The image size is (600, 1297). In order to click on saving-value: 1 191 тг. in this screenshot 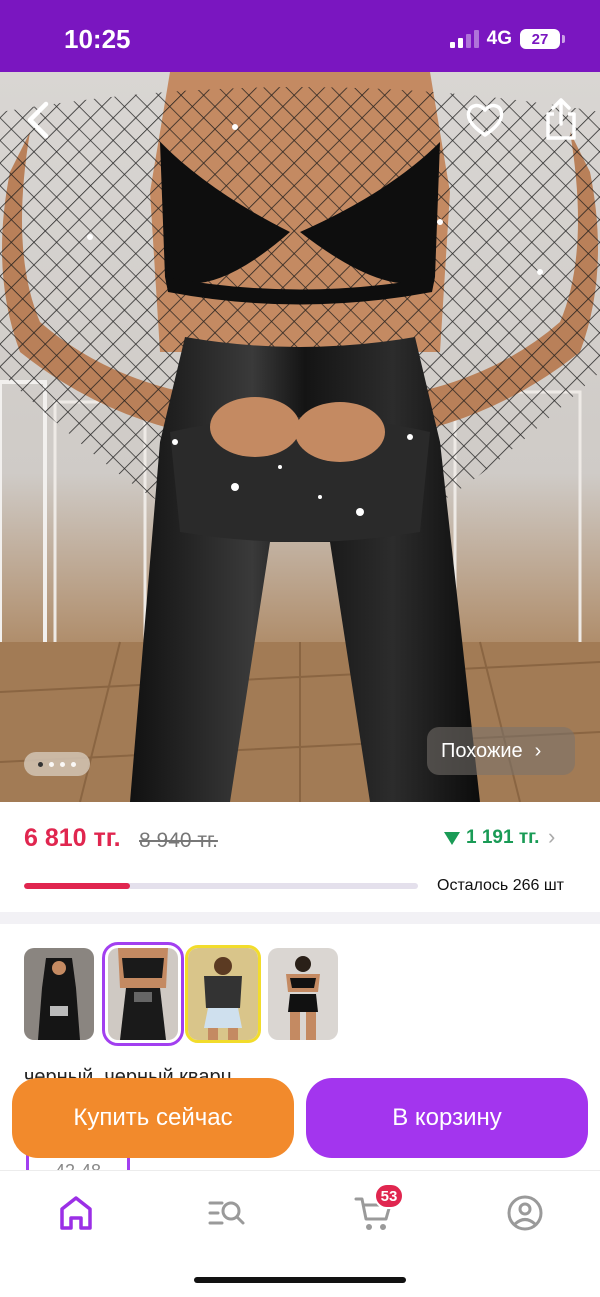, I will do `click(503, 837)`.